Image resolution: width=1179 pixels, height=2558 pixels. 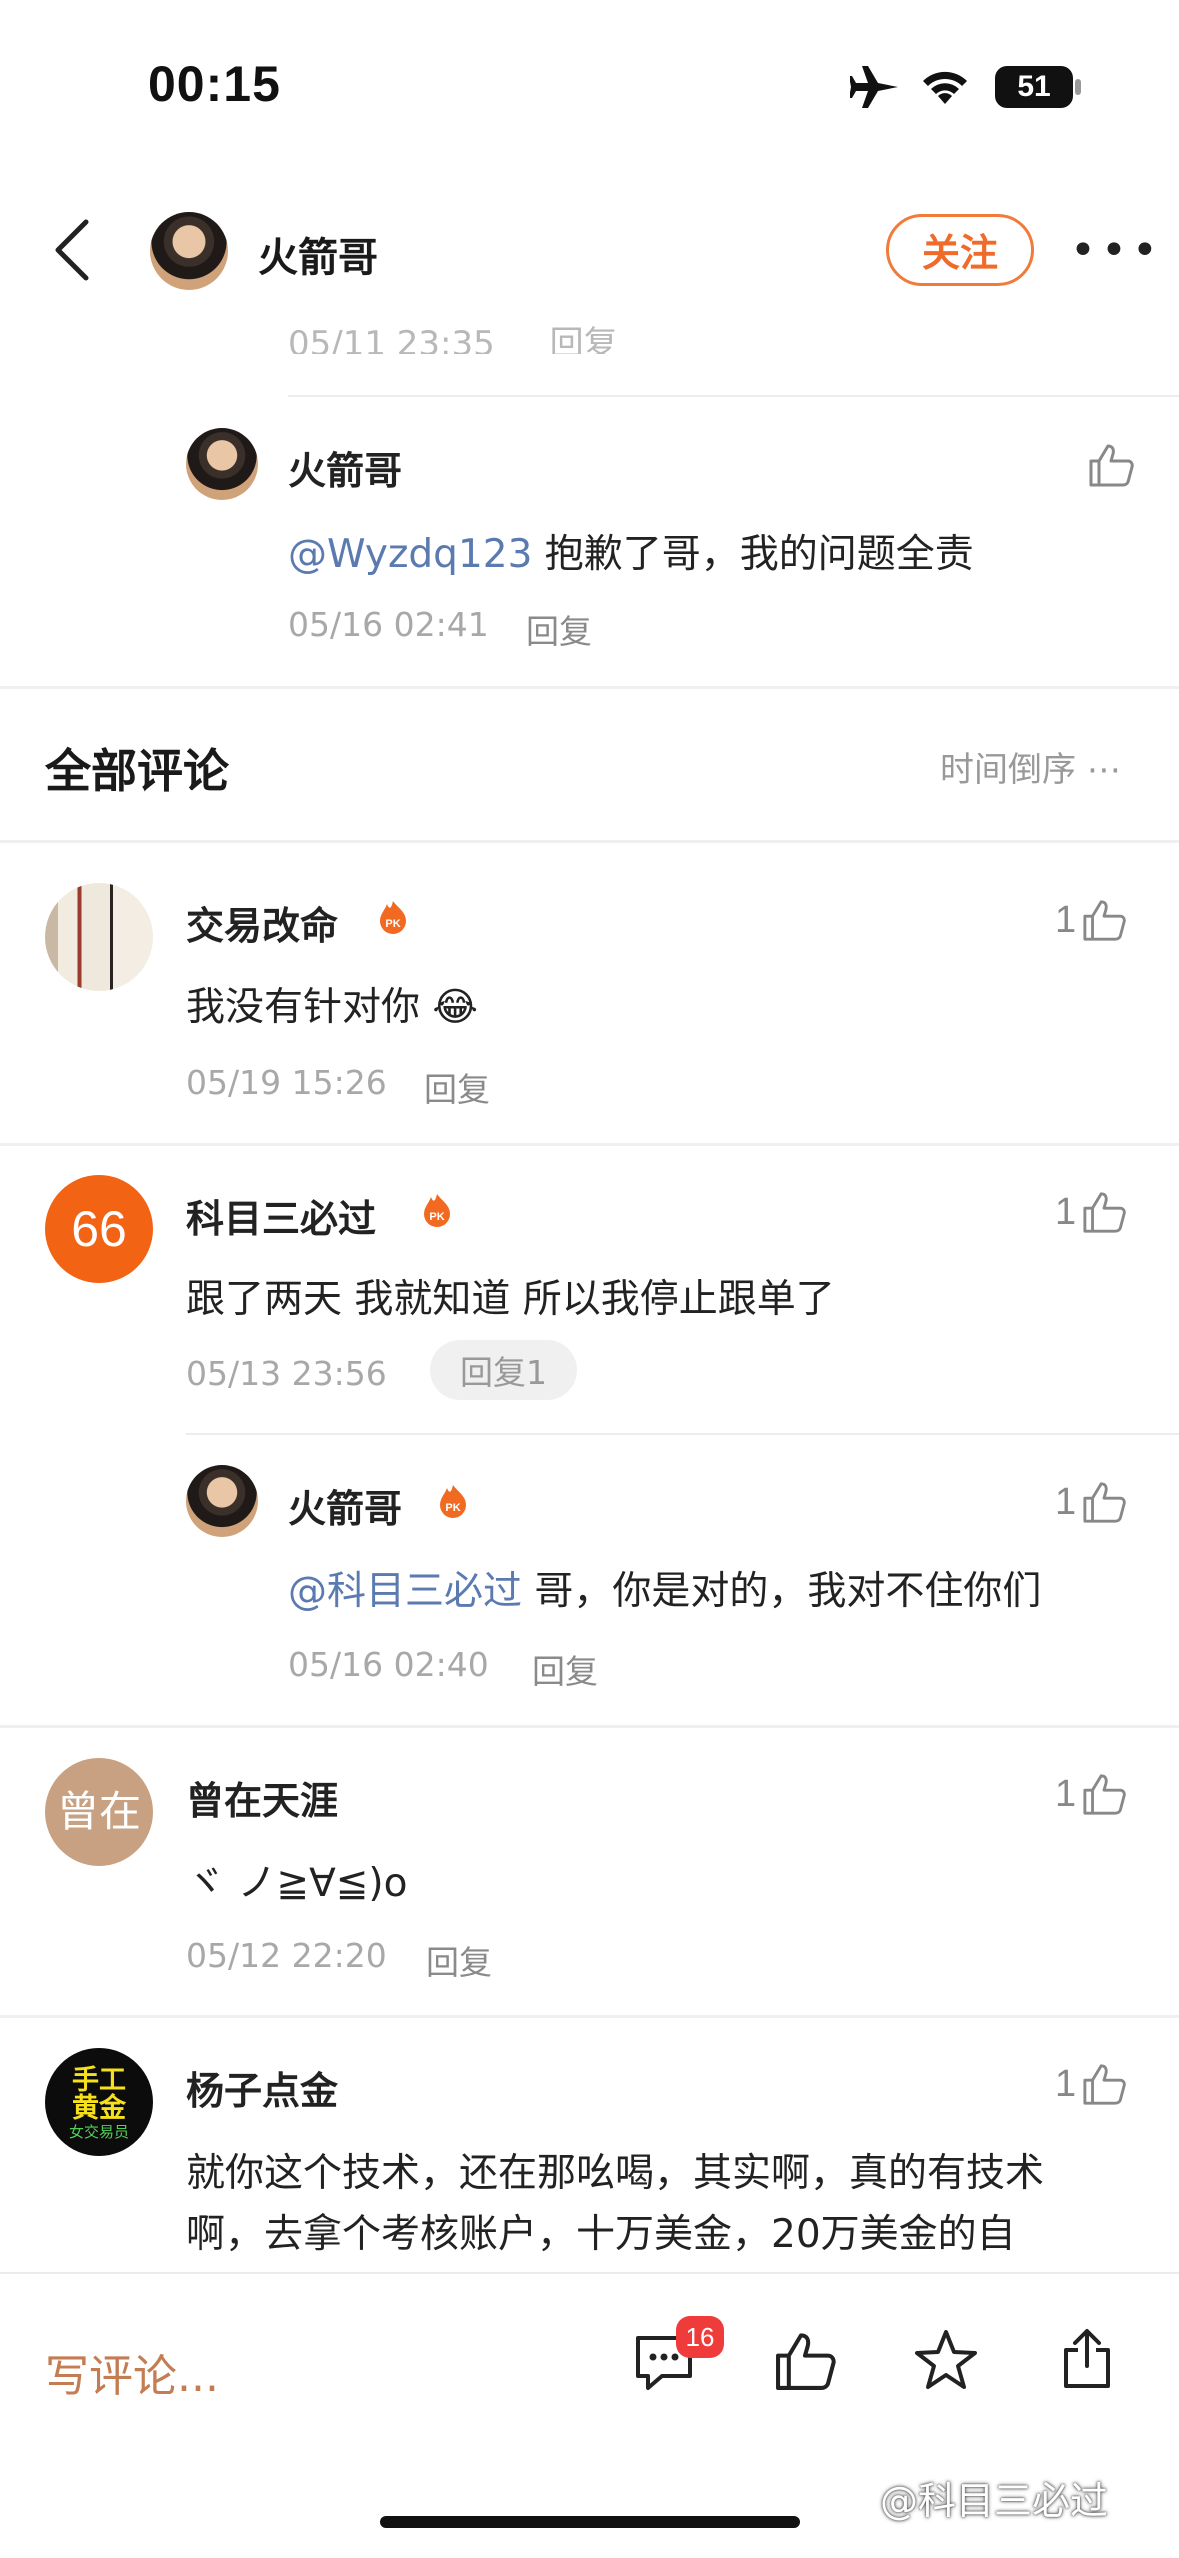 I want to click on comment-avatar: 手工 黄金 女交易员, so click(x=99, y=2102).